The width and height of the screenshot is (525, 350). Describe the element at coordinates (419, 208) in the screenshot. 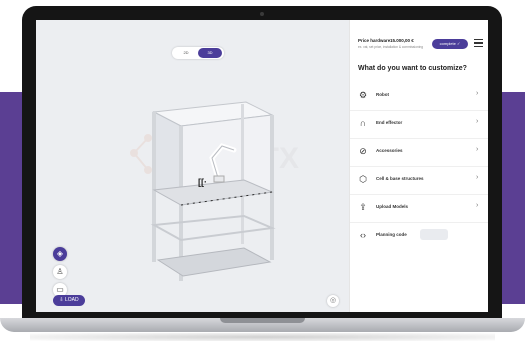

I see `menu-item-upload-models: ⇪ Upload Models ›` at that location.